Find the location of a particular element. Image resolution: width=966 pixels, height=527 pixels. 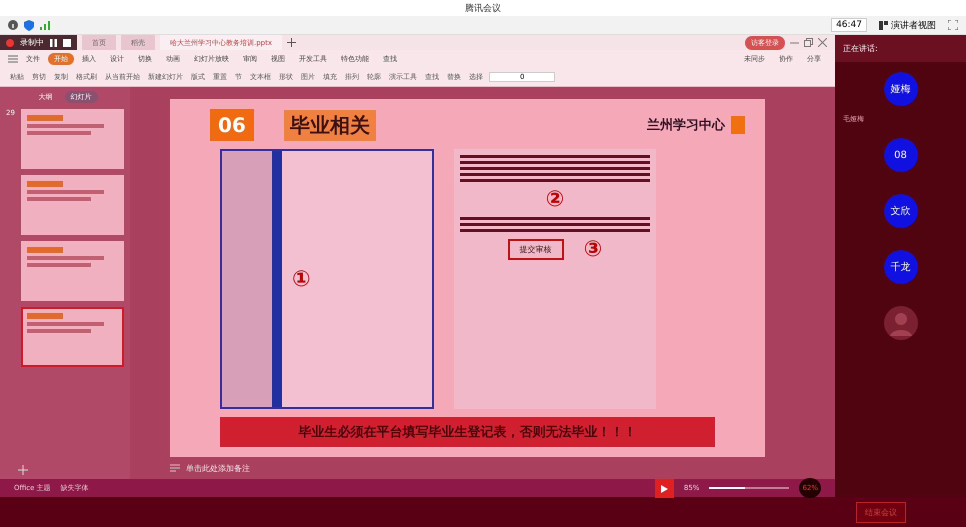

play-button is located at coordinates (664, 488).